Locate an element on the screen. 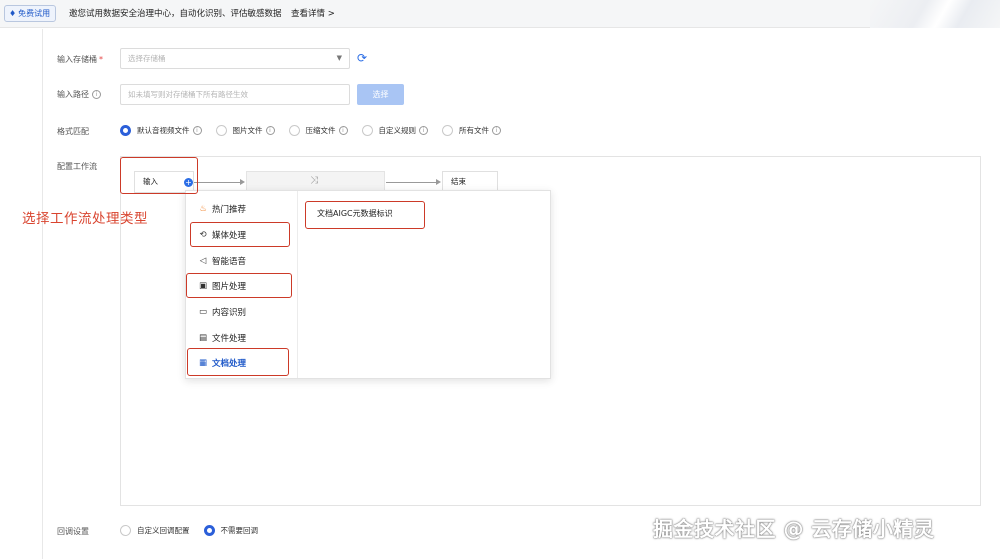 Image resolution: width=1000 pixels, height=559 pixels. menu-item-label: 智能语音 is located at coordinates (229, 262).